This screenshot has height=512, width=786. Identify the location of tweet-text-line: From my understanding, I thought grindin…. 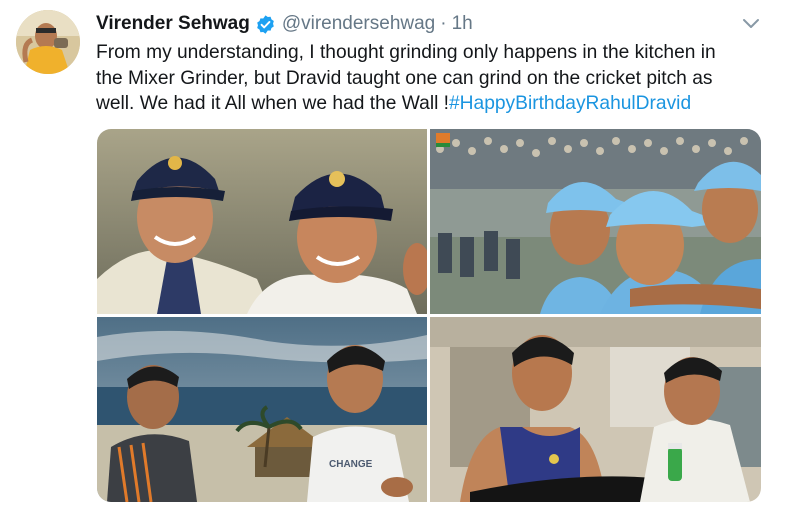
(406, 52).